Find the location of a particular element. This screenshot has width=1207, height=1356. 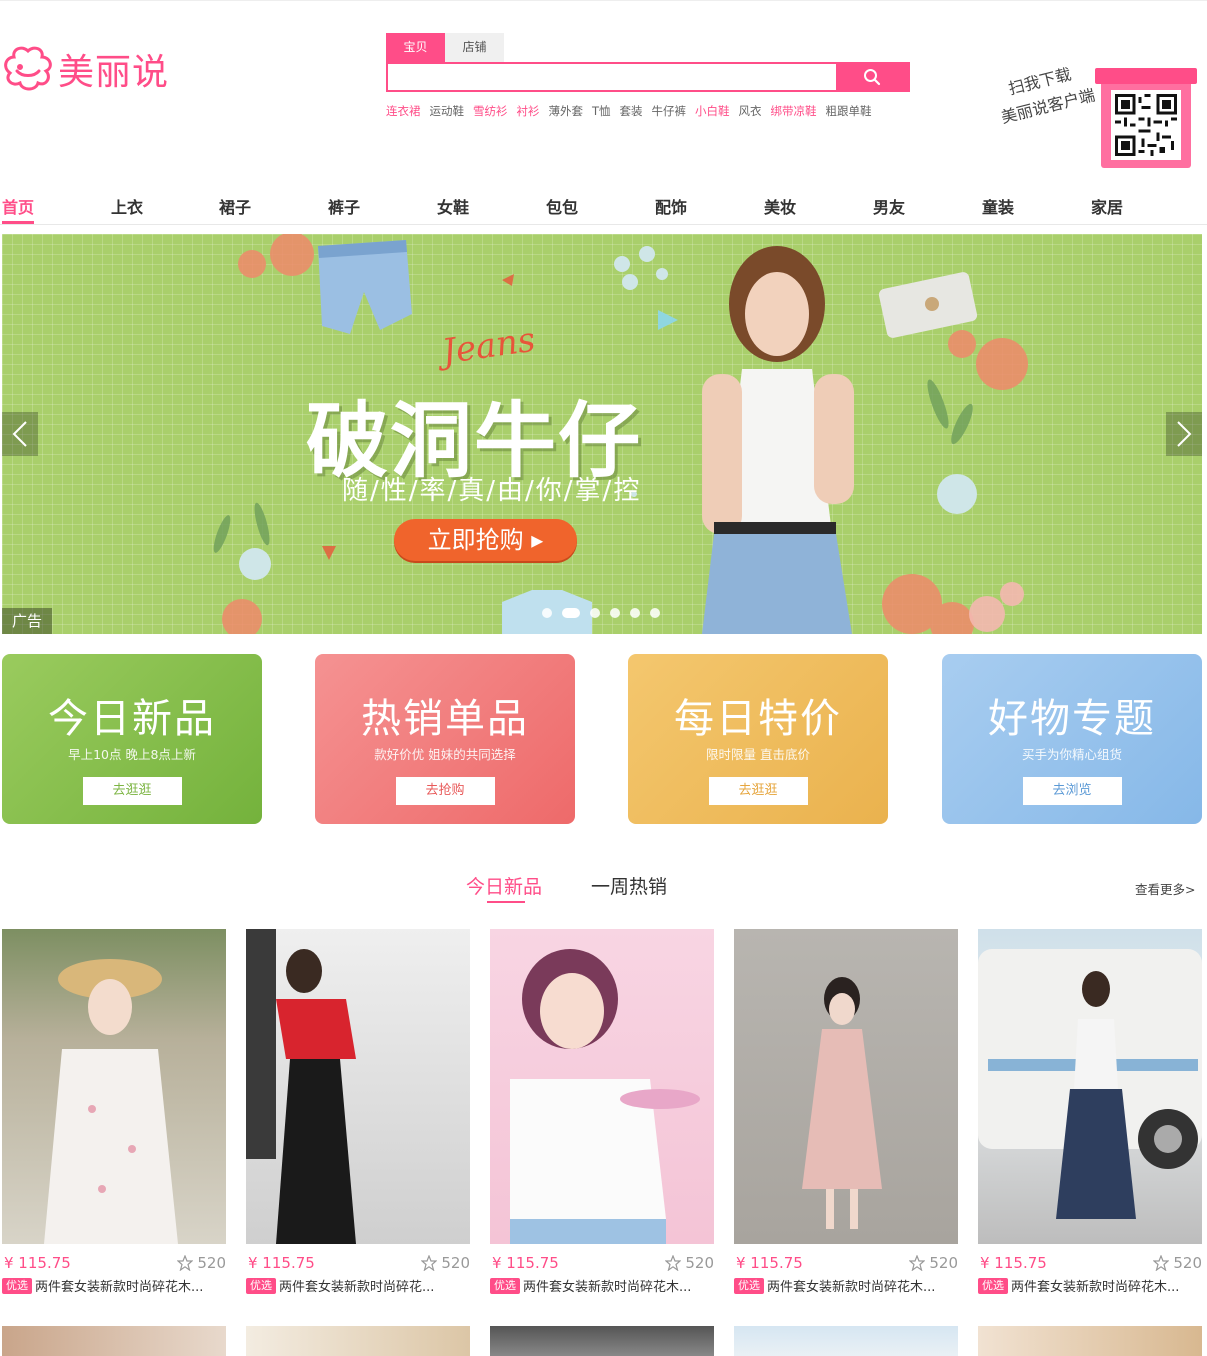

hot-word: 风衣 is located at coordinates (750, 111).